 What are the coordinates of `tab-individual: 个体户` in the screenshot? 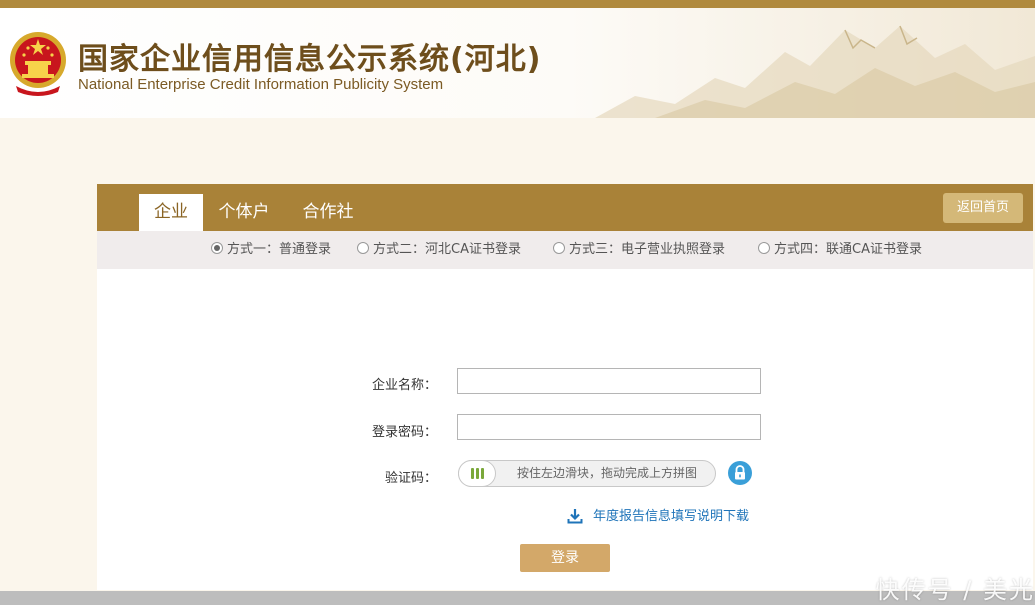 It's located at (244, 212).